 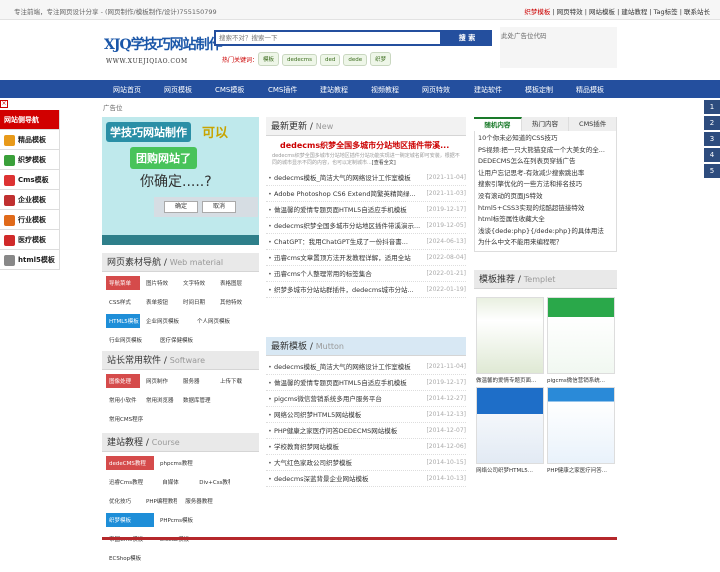 I want to click on course-tag: PHPcms模板, so click(x=181, y=520).